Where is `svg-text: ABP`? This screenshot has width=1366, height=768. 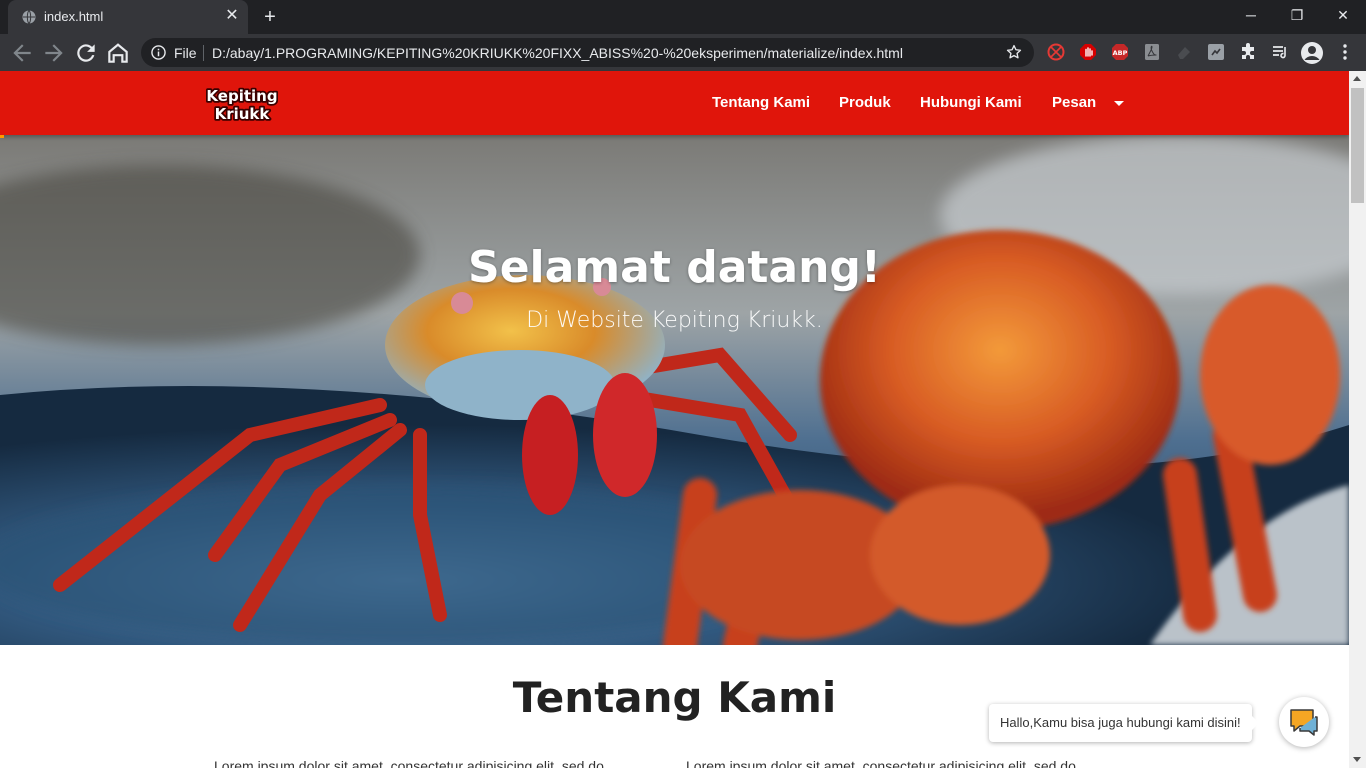 svg-text: ABP is located at coordinates (1120, 53).